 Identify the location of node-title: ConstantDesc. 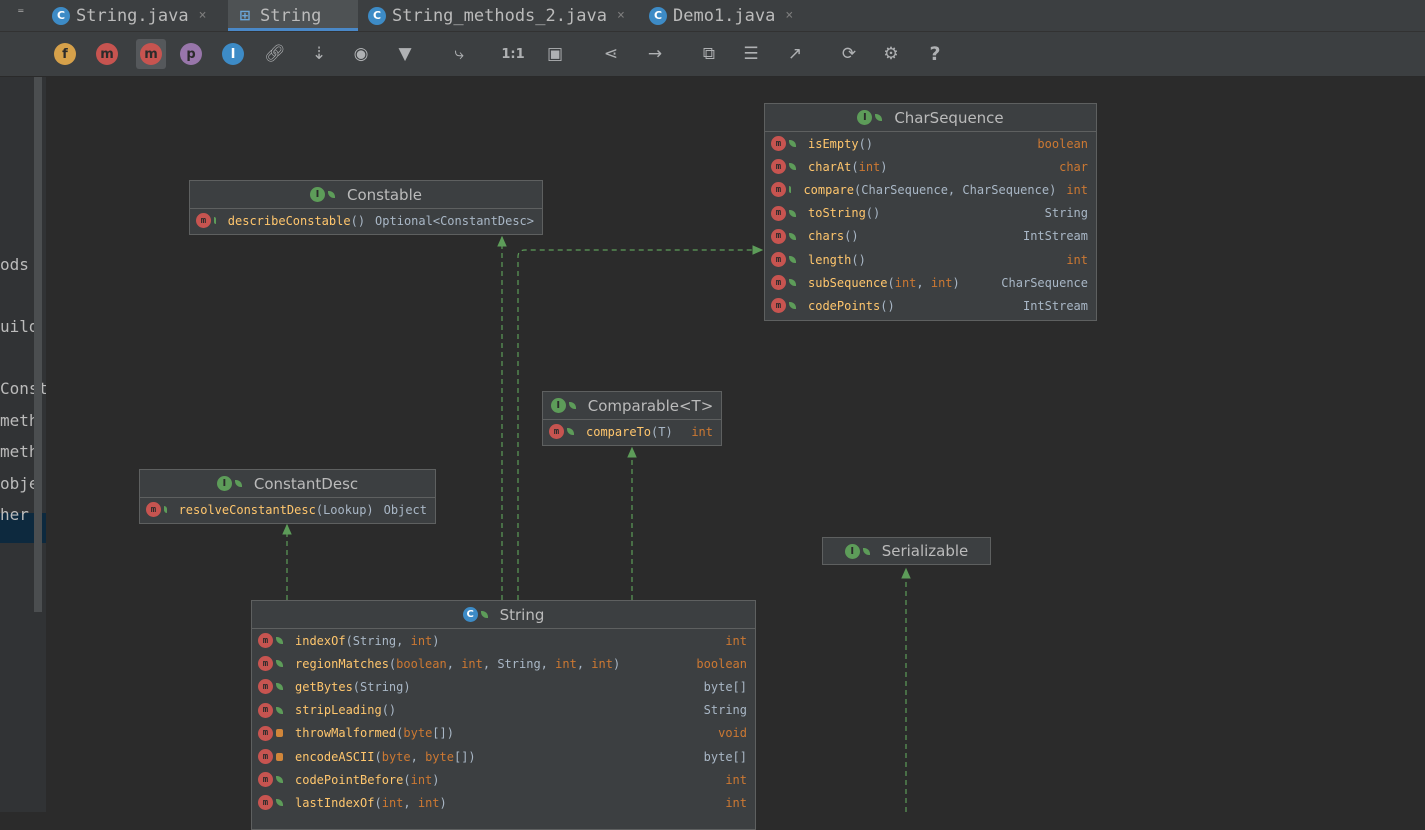
(306, 483).